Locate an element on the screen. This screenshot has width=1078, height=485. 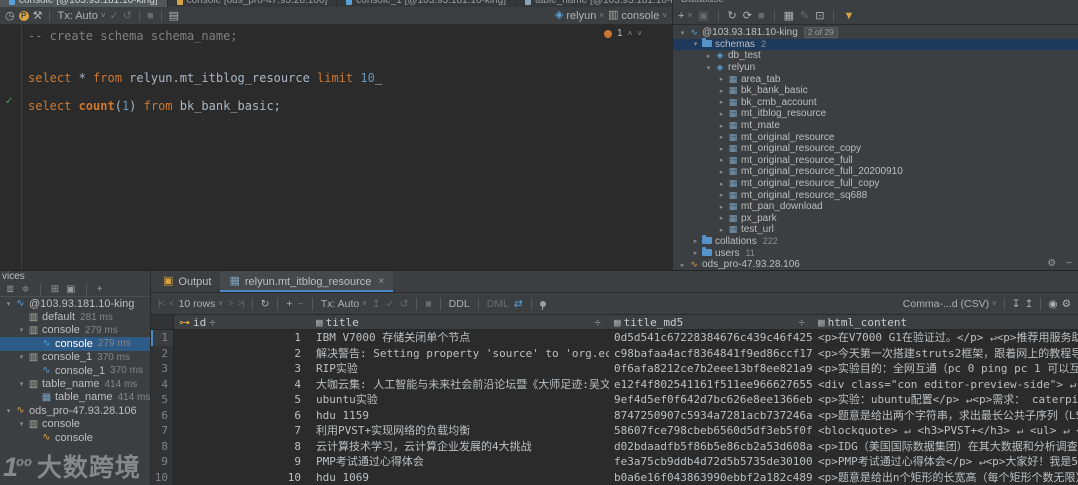
services-item-default: ▥ default 281 ms is located at coordinates (75, 316).